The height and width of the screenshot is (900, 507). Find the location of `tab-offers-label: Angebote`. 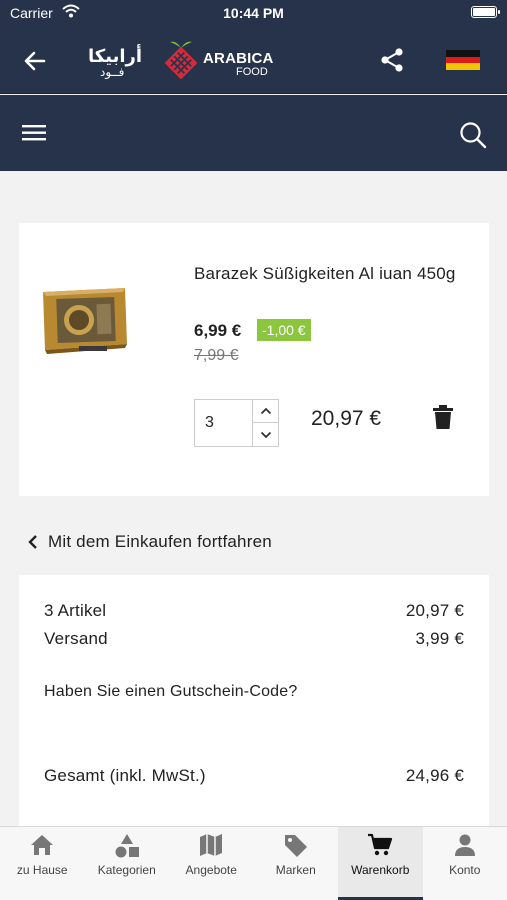

tab-offers-label: Angebote is located at coordinates (211, 870).